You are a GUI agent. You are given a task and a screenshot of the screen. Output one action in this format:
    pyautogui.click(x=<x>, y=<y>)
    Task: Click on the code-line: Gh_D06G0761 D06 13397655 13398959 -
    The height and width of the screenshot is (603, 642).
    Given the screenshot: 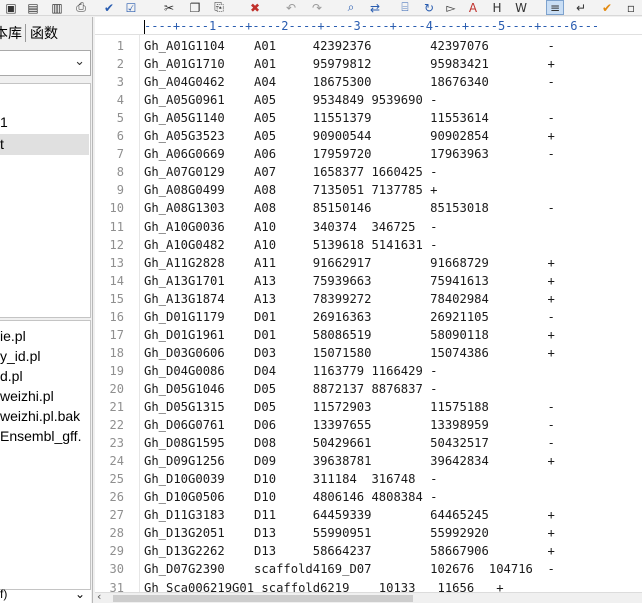 What is the action you would take?
    pyautogui.click(x=349, y=425)
    